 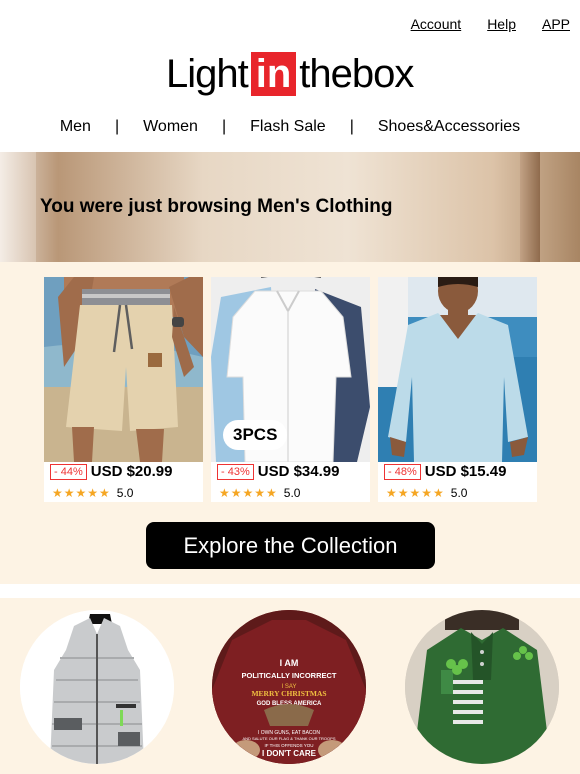 What do you see at coordinates (290, 591) in the screenshot?
I see `section-divider` at bounding box center [290, 591].